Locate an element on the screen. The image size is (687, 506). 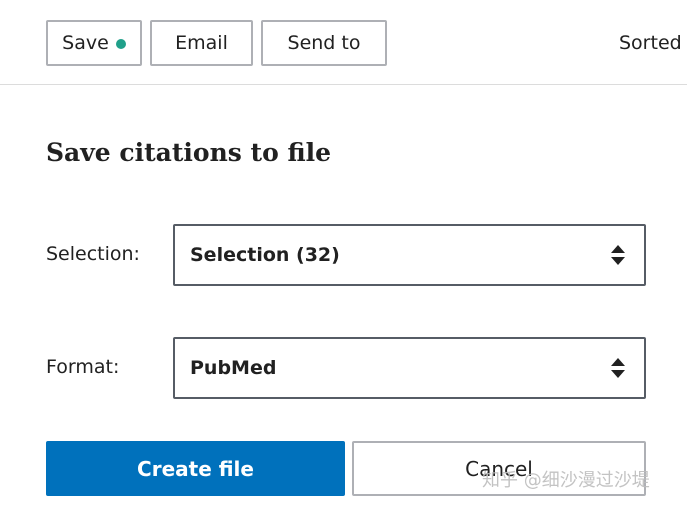
email-button-label: Email is located at coordinates (201, 43).